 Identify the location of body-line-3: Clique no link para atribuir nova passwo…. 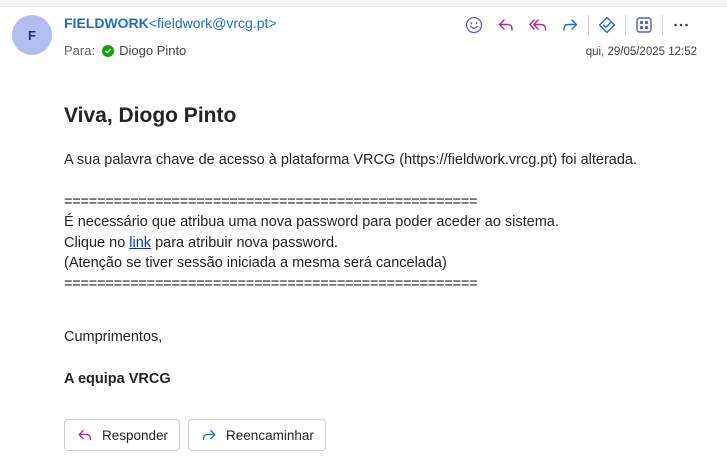
(350, 243).